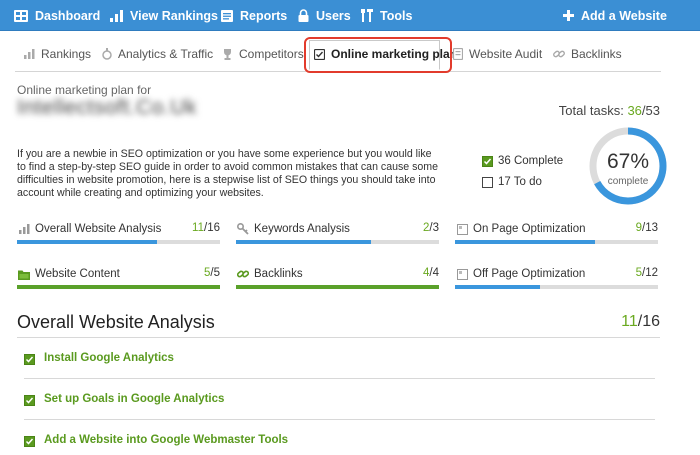  What do you see at coordinates (628, 161) in the screenshot?
I see `donut-percent: 67%` at bounding box center [628, 161].